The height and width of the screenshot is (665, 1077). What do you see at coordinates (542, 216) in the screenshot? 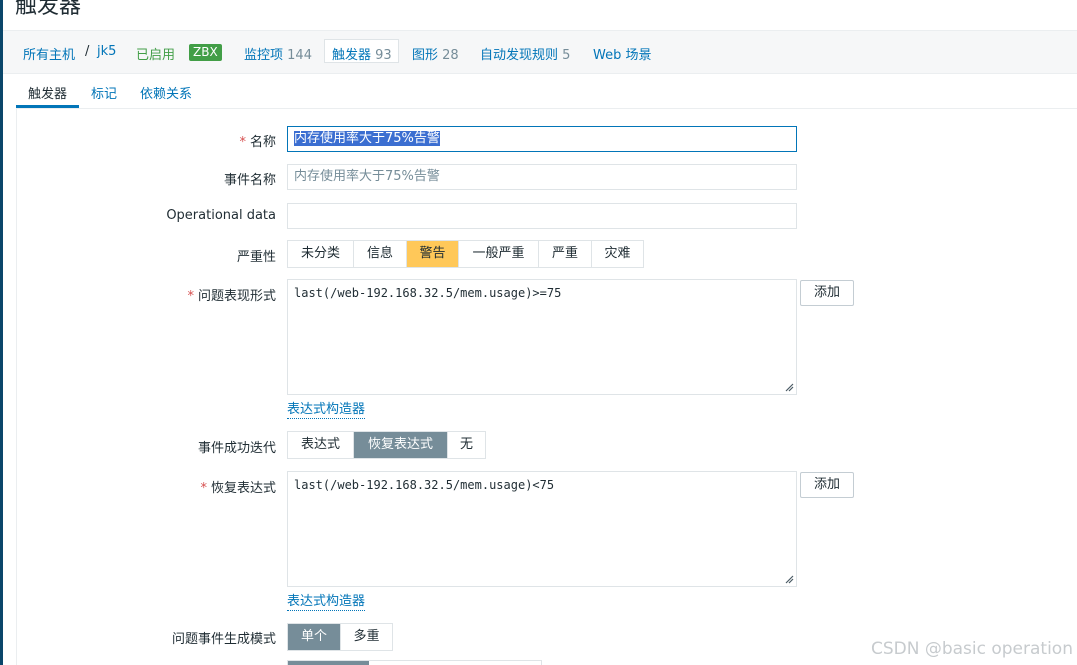
I see `operational-data-input` at bounding box center [542, 216].